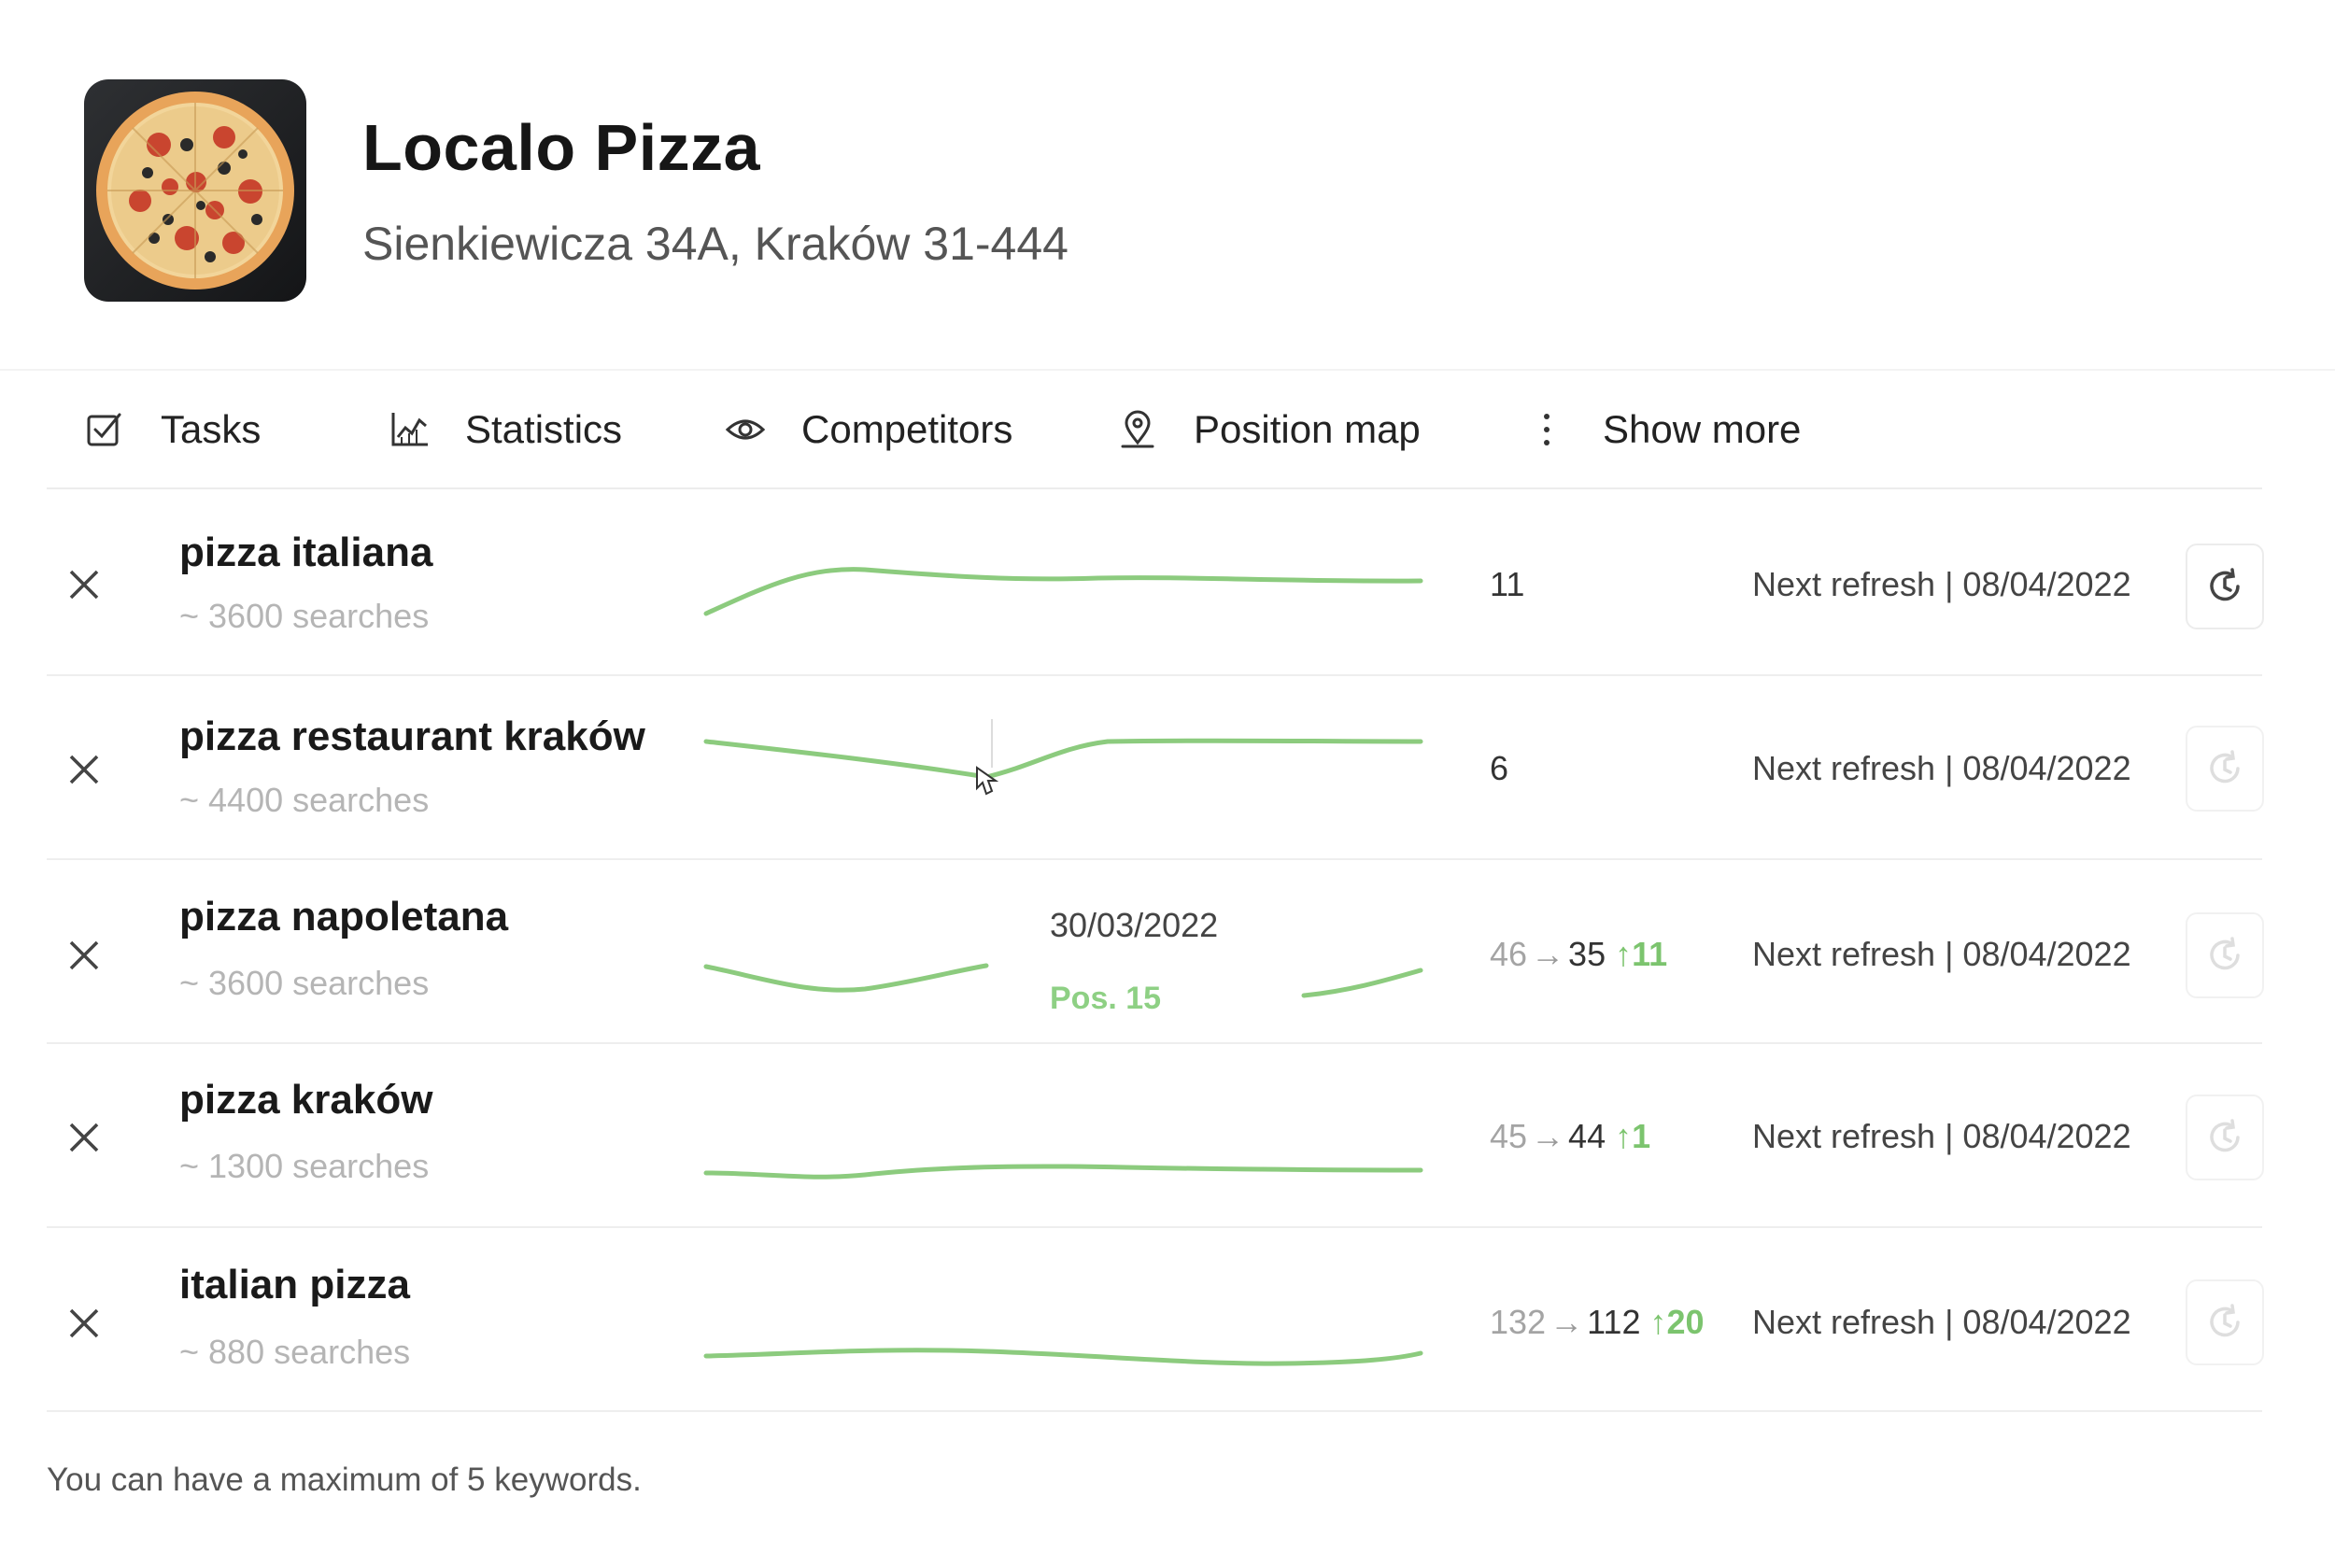 The height and width of the screenshot is (1568, 2335). Describe the element at coordinates (1307, 429) in the screenshot. I see `tab-label: Position map` at that location.